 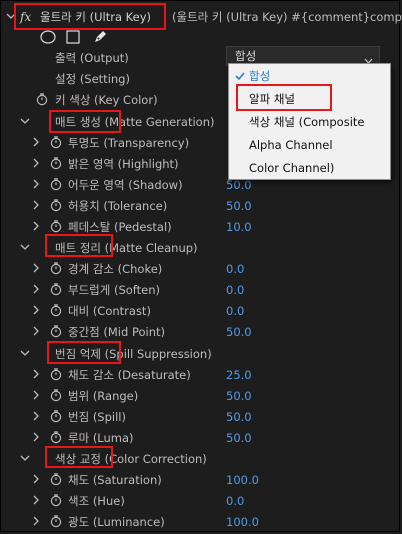 I want to click on property-label: 경계 감소 (Choke), so click(x=115, y=268).